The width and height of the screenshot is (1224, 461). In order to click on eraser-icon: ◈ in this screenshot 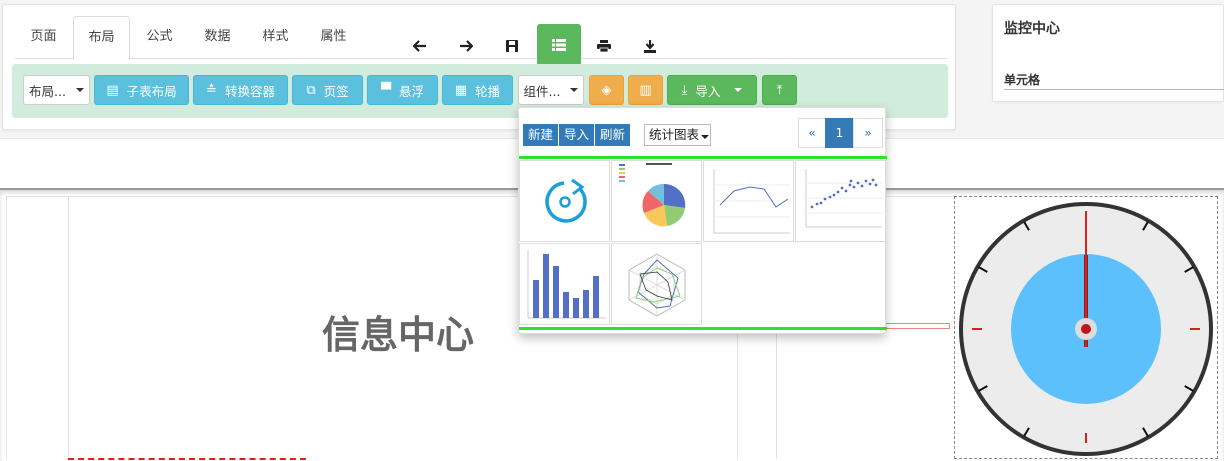, I will do `click(606, 90)`.